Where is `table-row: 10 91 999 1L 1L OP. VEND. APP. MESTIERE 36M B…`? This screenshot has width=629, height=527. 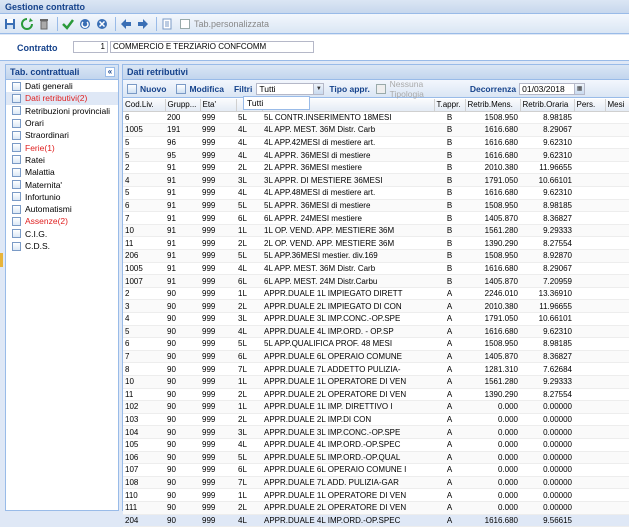 table-row: 10 91 999 1L 1L OP. VEND. APP. MESTIERE 36M B… is located at coordinates (376, 231).